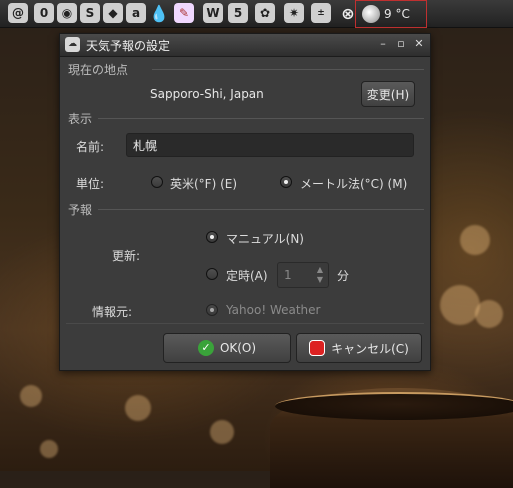 The height and width of the screenshot is (488, 513). I want to click on location-section-label: 現在の地点, so click(98, 70).